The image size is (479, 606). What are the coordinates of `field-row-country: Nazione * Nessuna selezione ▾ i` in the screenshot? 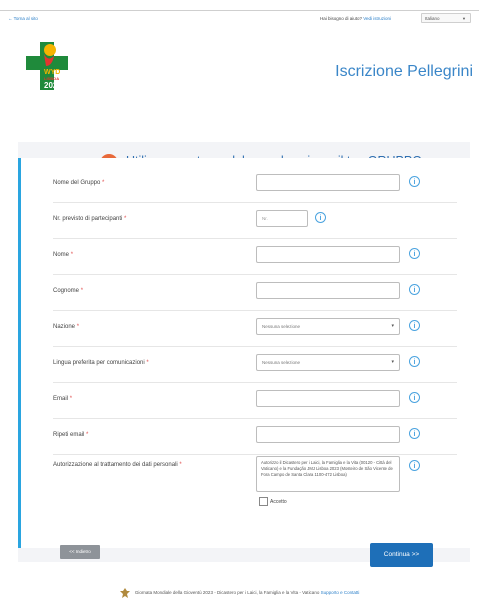 It's located at (255, 328).